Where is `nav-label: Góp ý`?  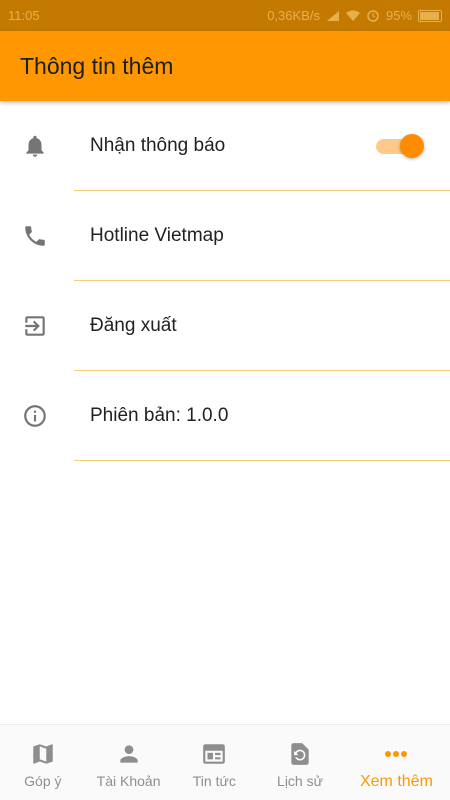 nav-label: Góp ý is located at coordinates (43, 781).